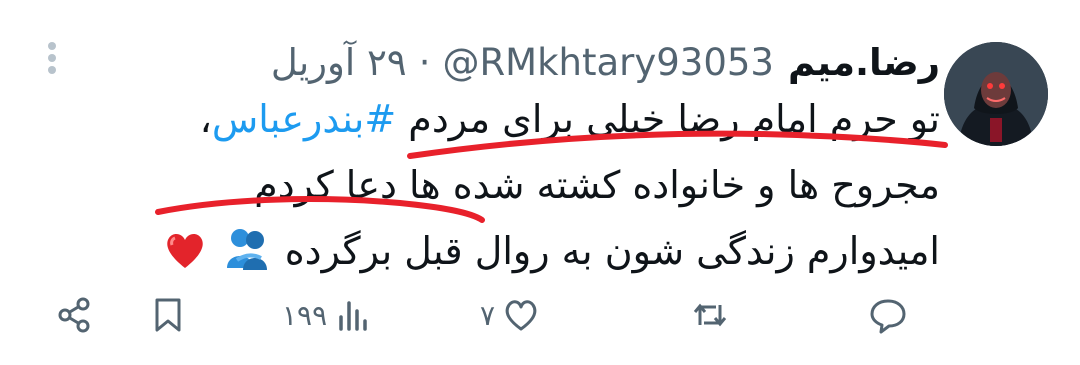 This screenshot has width=1080, height=365. I want to click on views-button: ۱۹۹, so click(327, 315).